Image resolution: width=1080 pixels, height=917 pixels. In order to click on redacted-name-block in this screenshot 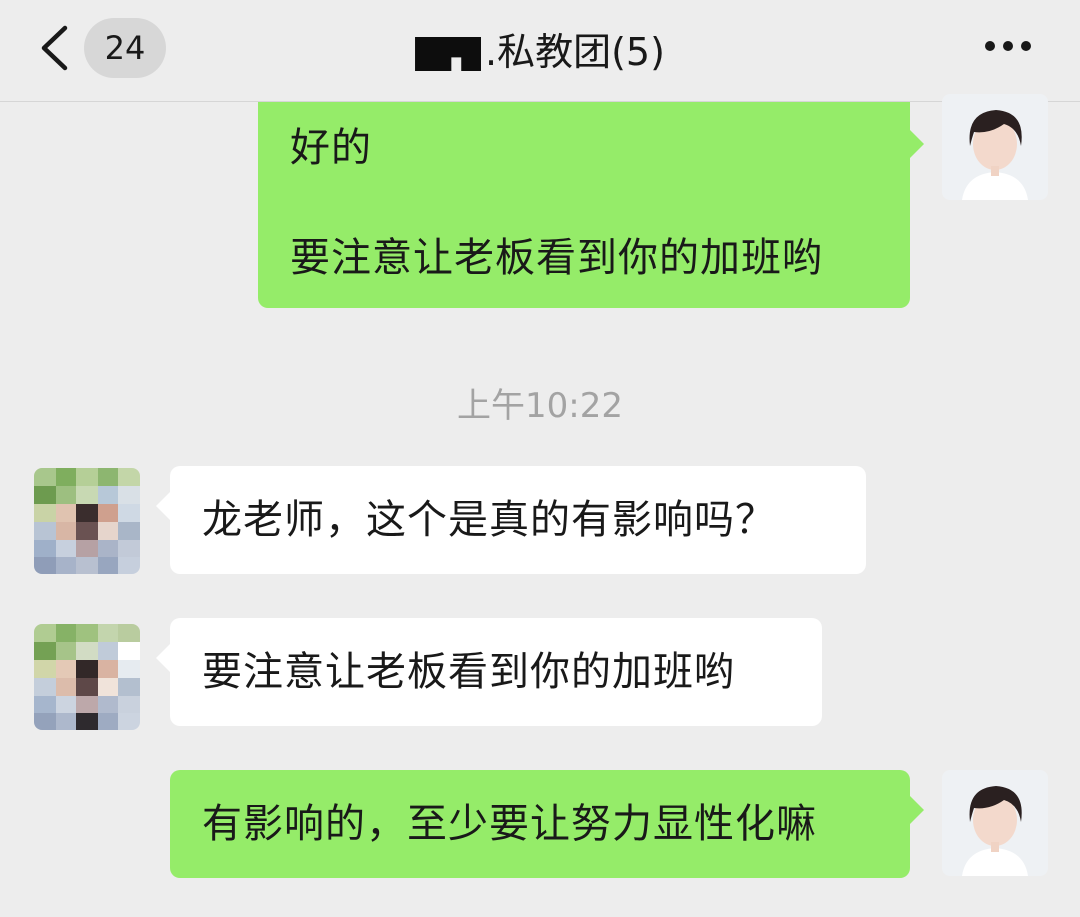, I will do `click(448, 54)`.